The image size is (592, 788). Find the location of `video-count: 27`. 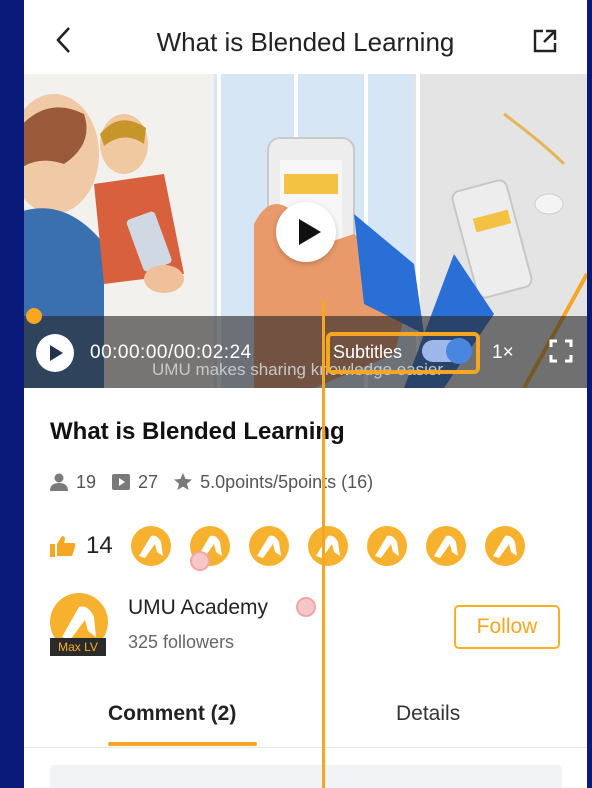

video-count: 27 is located at coordinates (148, 481).